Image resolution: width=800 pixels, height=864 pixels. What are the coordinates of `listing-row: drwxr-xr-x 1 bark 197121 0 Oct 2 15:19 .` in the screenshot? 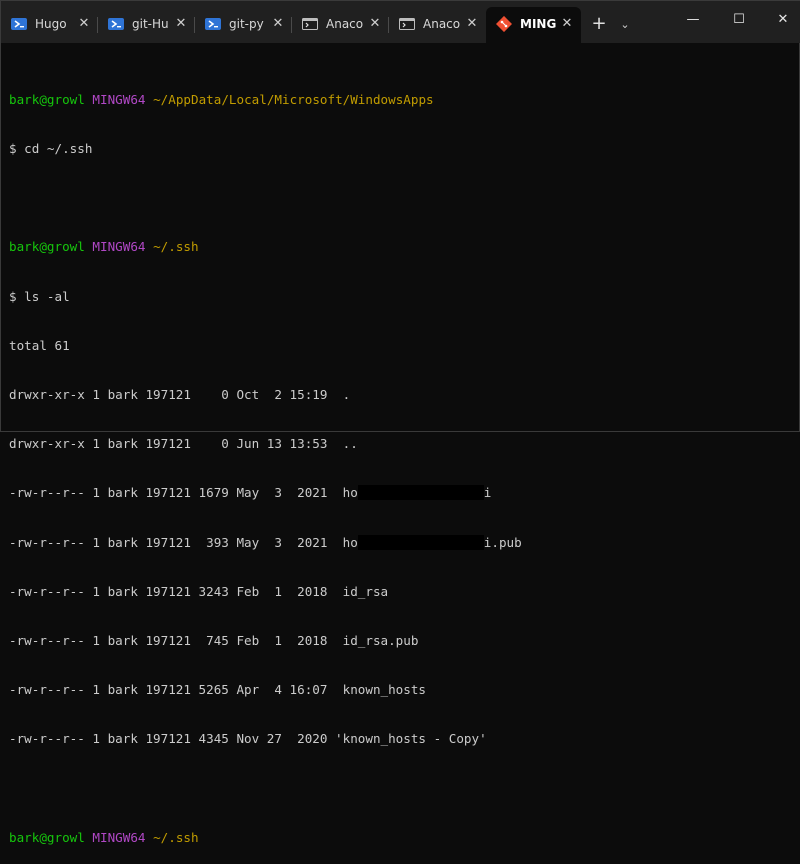 It's located at (180, 395).